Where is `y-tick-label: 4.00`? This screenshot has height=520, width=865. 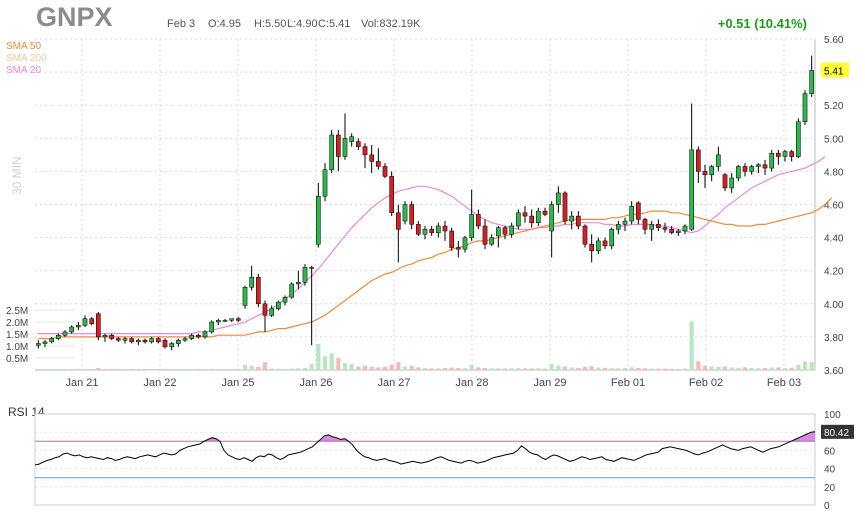 y-tick-label: 4.00 is located at coordinates (834, 305).